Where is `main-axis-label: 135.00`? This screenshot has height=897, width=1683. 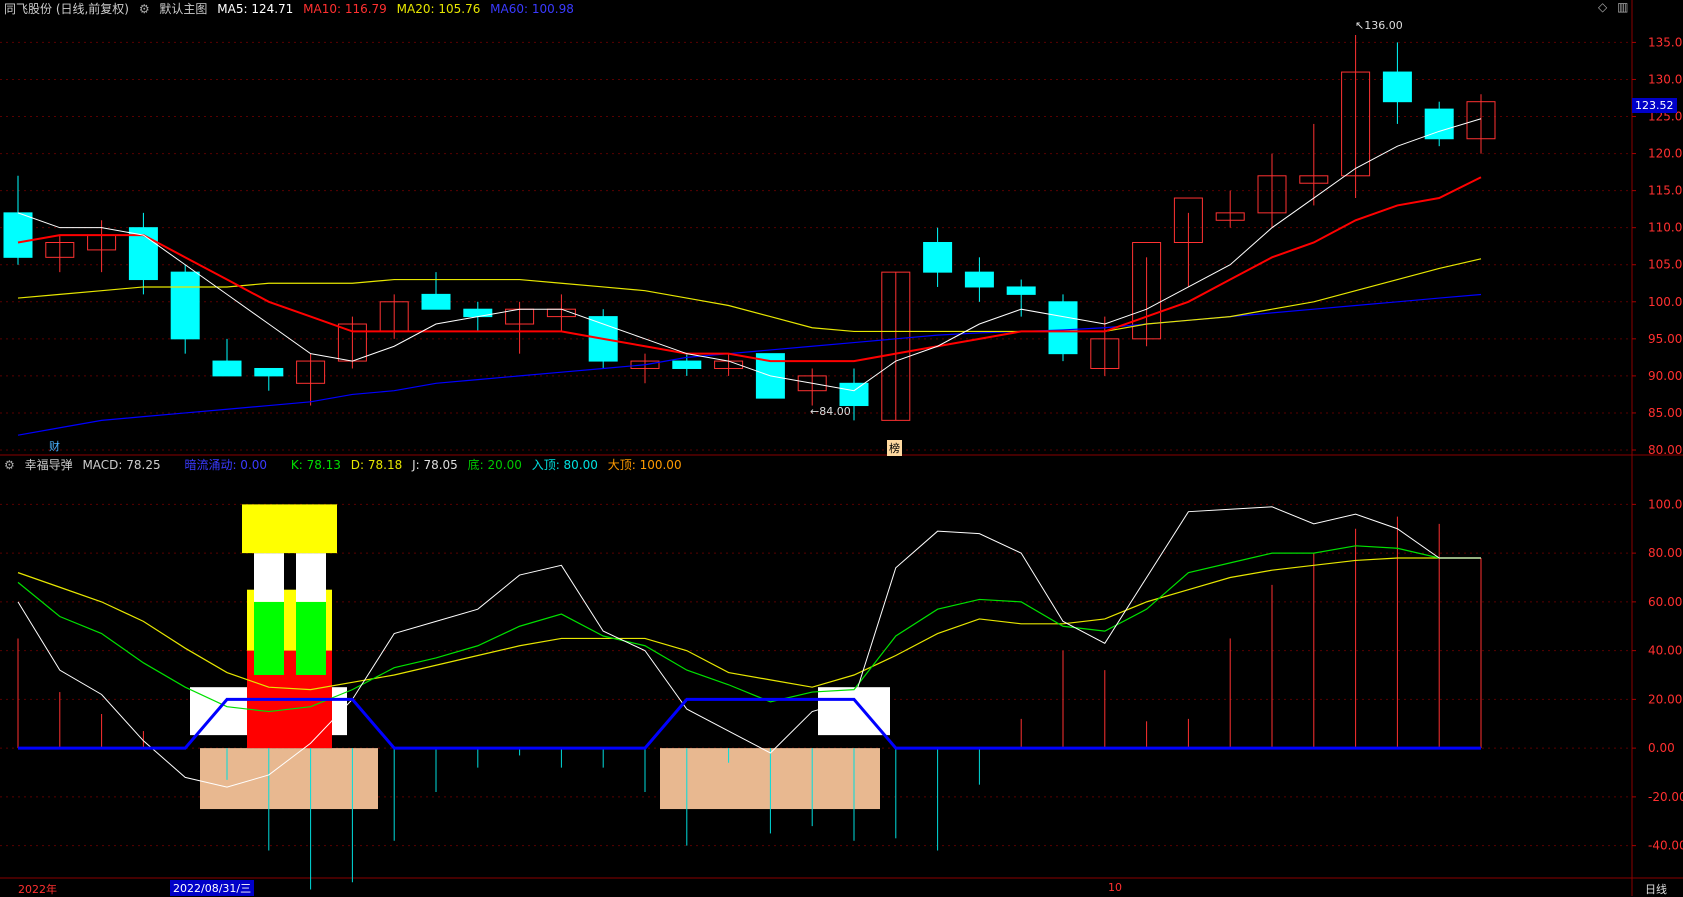 main-axis-label: 135.00 is located at coordinates (1665, 42).